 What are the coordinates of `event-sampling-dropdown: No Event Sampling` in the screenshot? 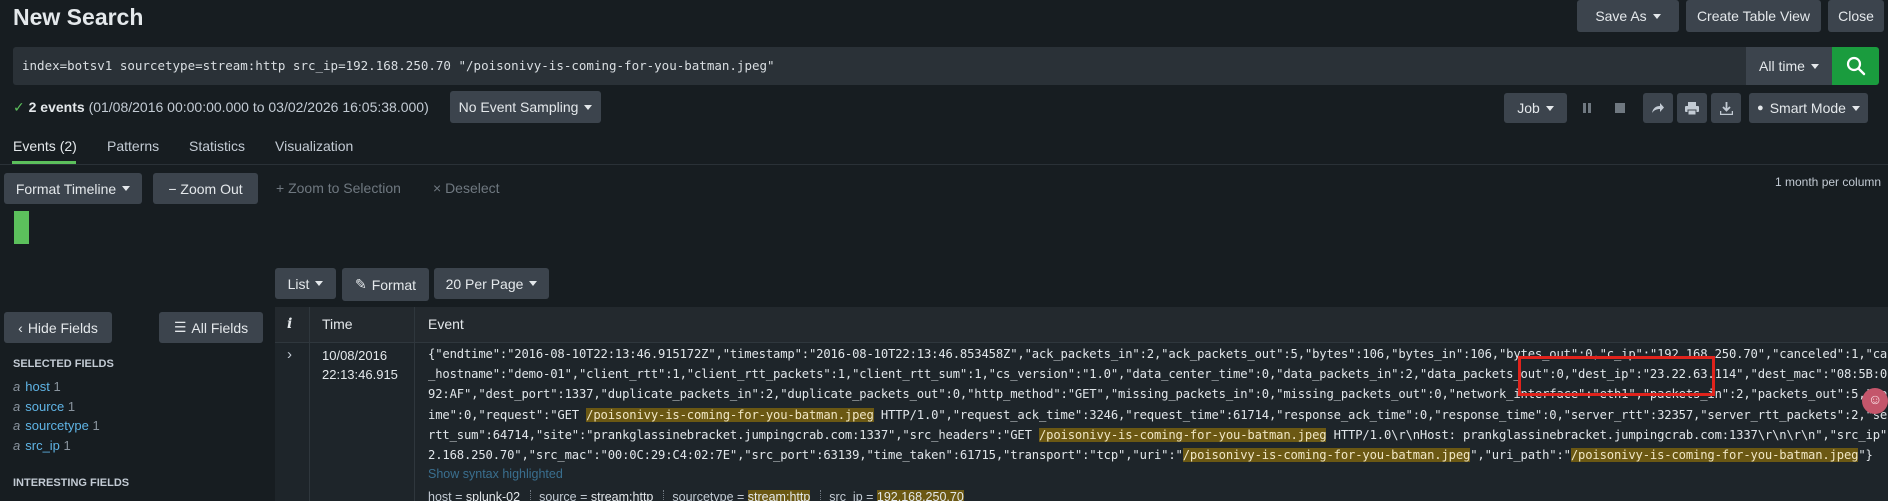 It's located at (525, 107).